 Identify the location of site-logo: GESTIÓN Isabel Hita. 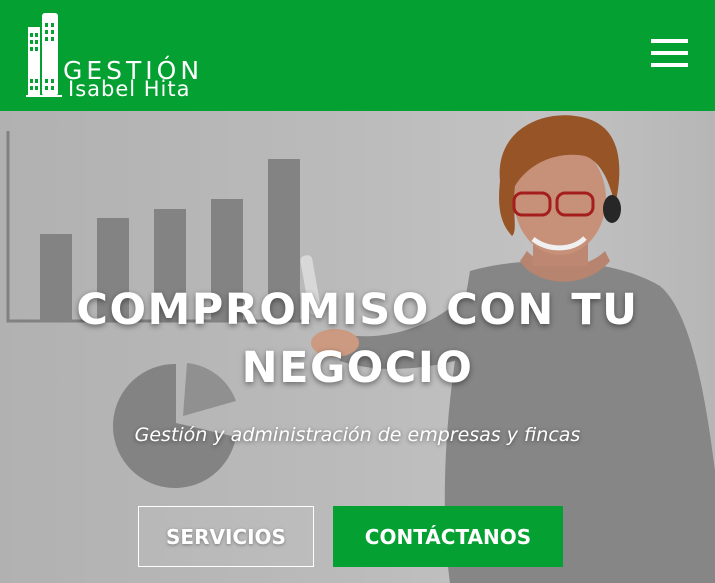
(118, 57).